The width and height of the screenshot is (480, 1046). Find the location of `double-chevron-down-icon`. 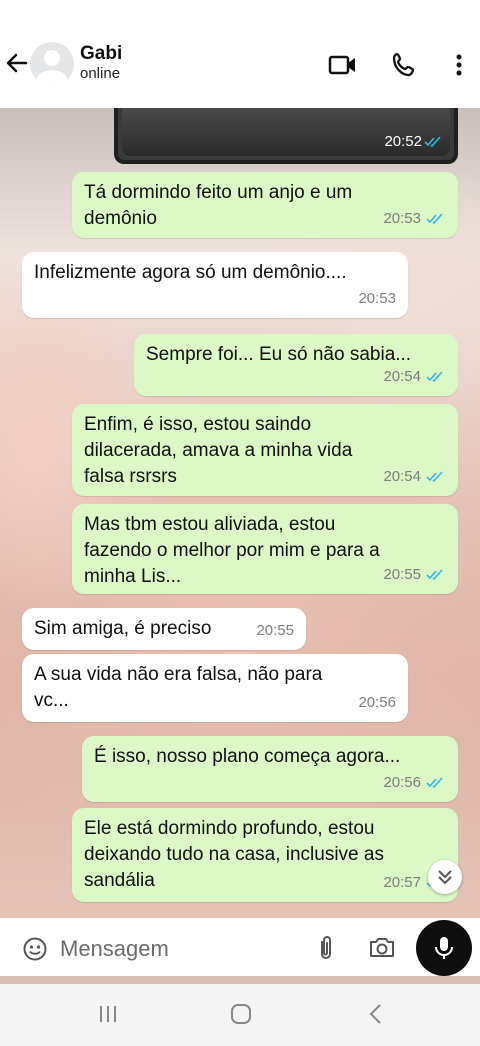

double-chevron-down-icon is located at coordinates (445, 877).